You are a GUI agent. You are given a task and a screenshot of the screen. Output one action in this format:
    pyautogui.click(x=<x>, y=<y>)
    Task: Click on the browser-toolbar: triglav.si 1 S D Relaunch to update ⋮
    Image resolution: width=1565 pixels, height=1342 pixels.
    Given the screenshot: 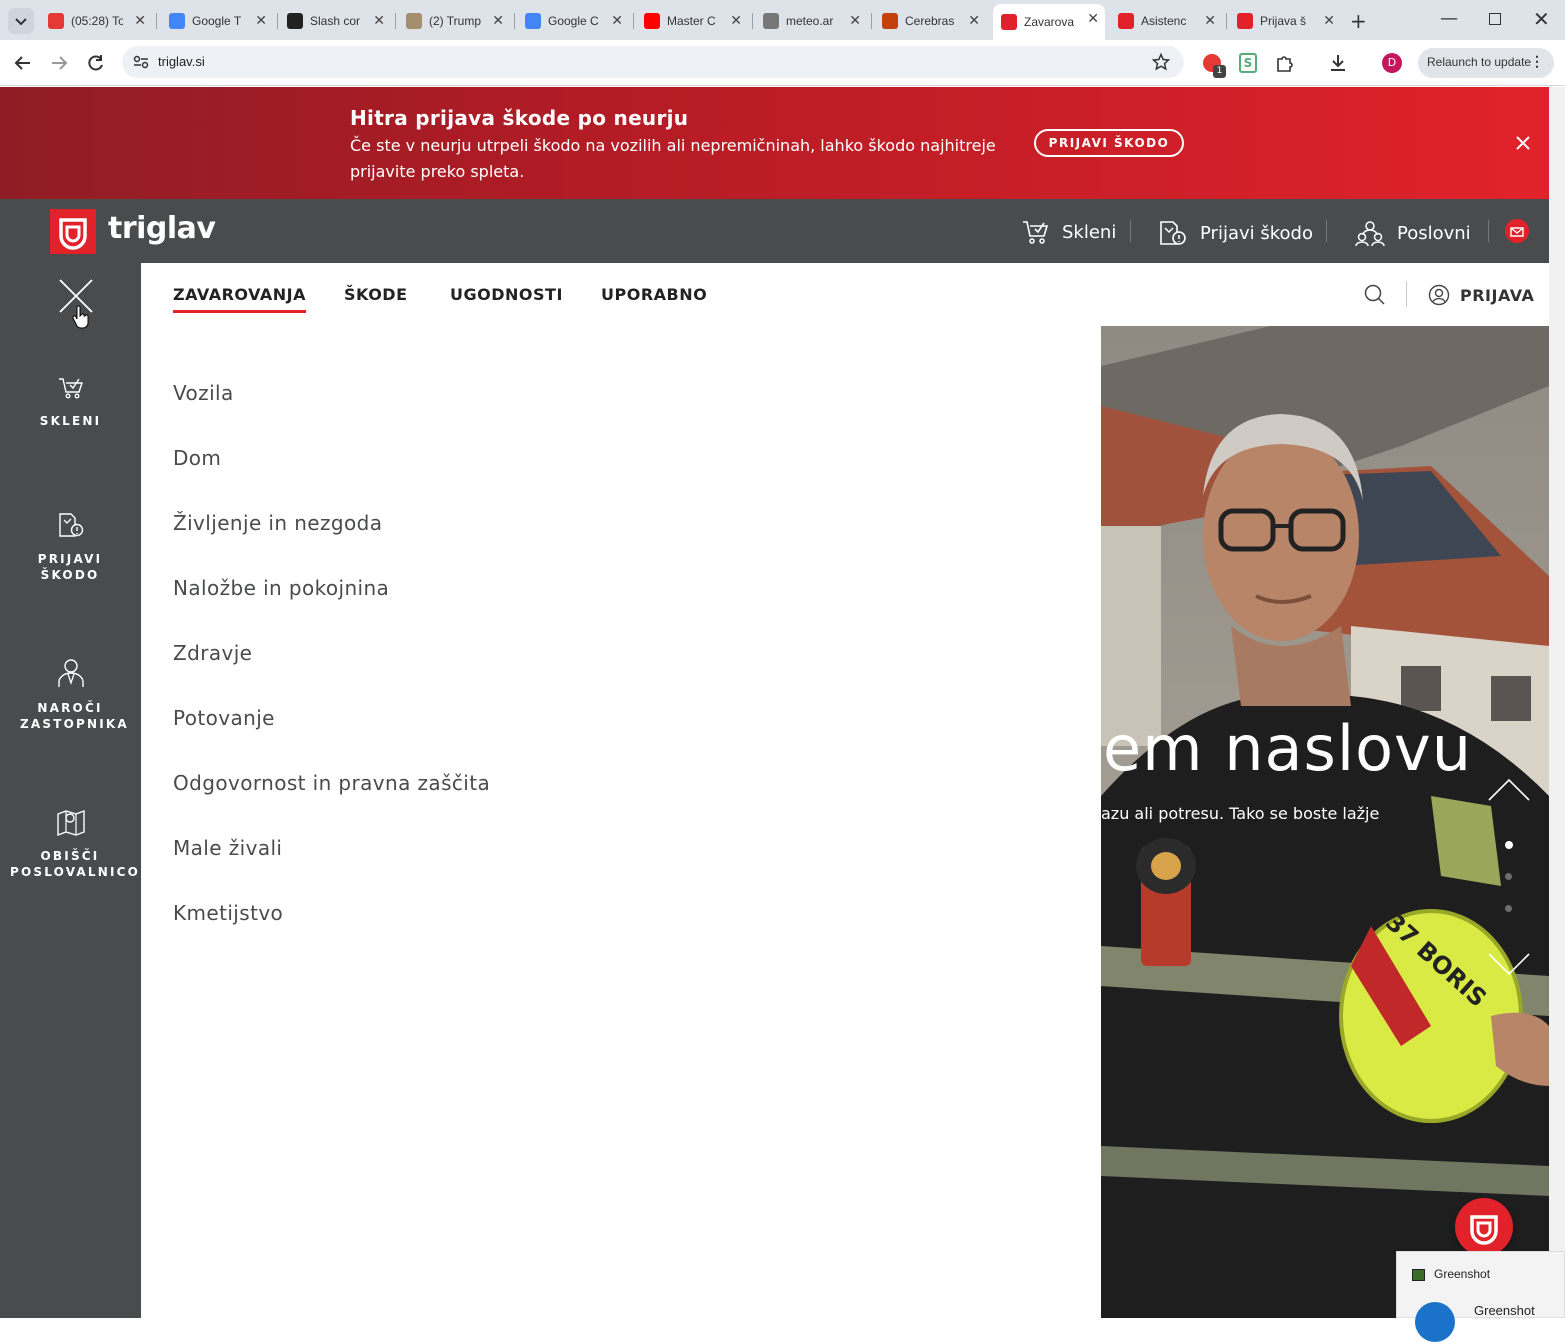 What is the action you would take?
    pyautogui.click(x=782, y=63)
    